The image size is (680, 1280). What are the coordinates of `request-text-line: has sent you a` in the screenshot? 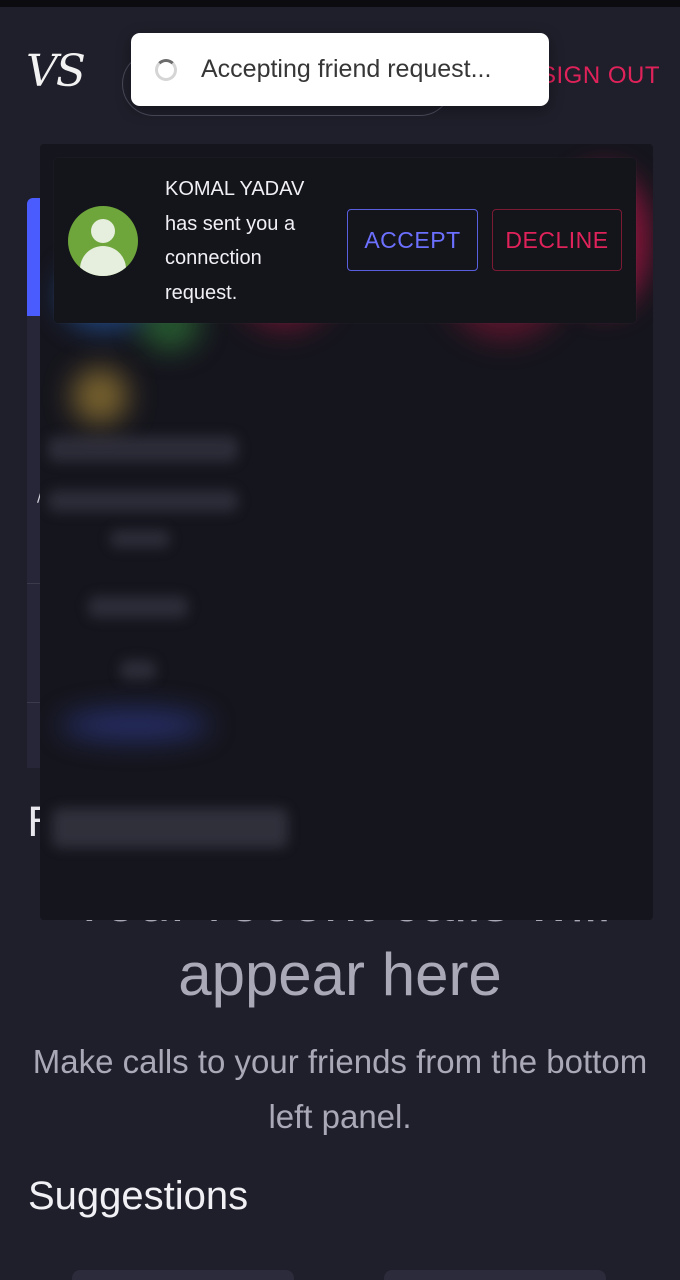 It's located at (230, 223).